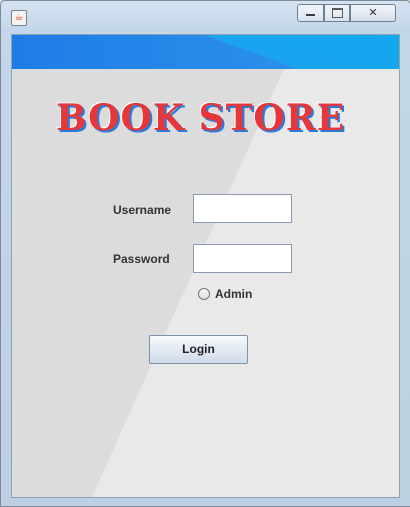 Image resolution: width=410 pixels, height=507 pixels. What do you see at coordinates (198, 349) in the screenshot?
I see `login-button: Login` at bounding box center [198, 349].